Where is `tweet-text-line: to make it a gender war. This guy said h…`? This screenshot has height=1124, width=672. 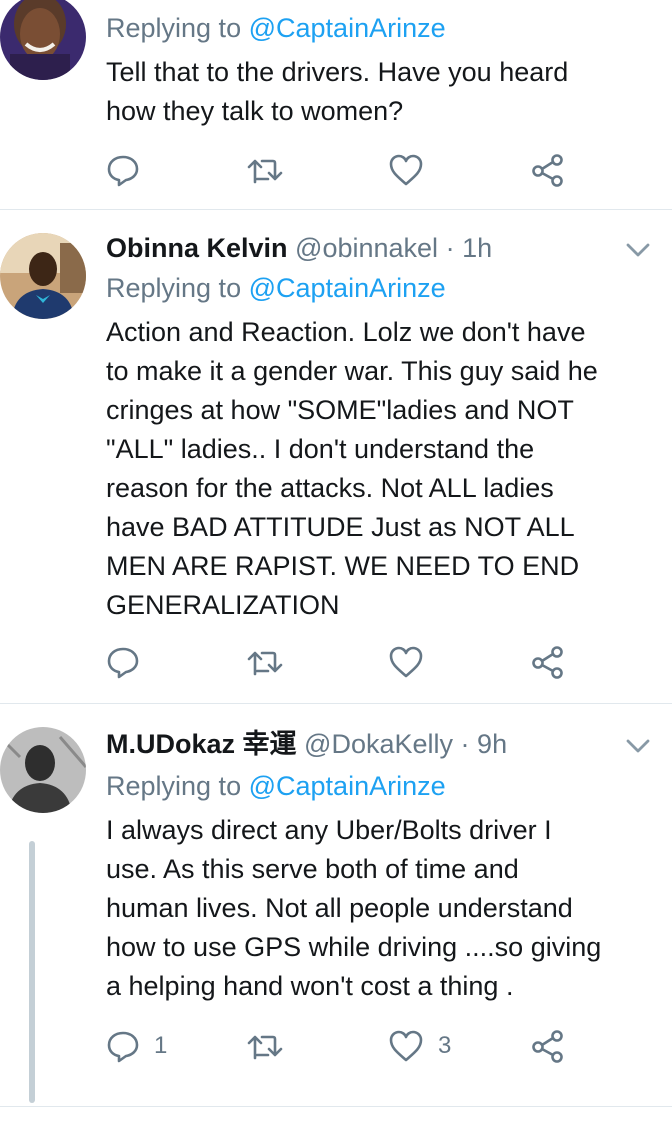
tweet-text-line: to make it a gender war. This guy said h… is located at coordinates (352, 371).